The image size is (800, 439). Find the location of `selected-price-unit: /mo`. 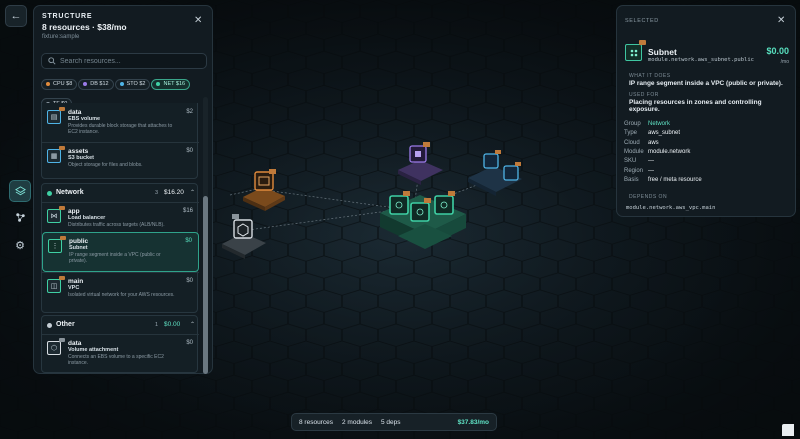

selected-price-unit: /mo is located at coordinates (784, 62).